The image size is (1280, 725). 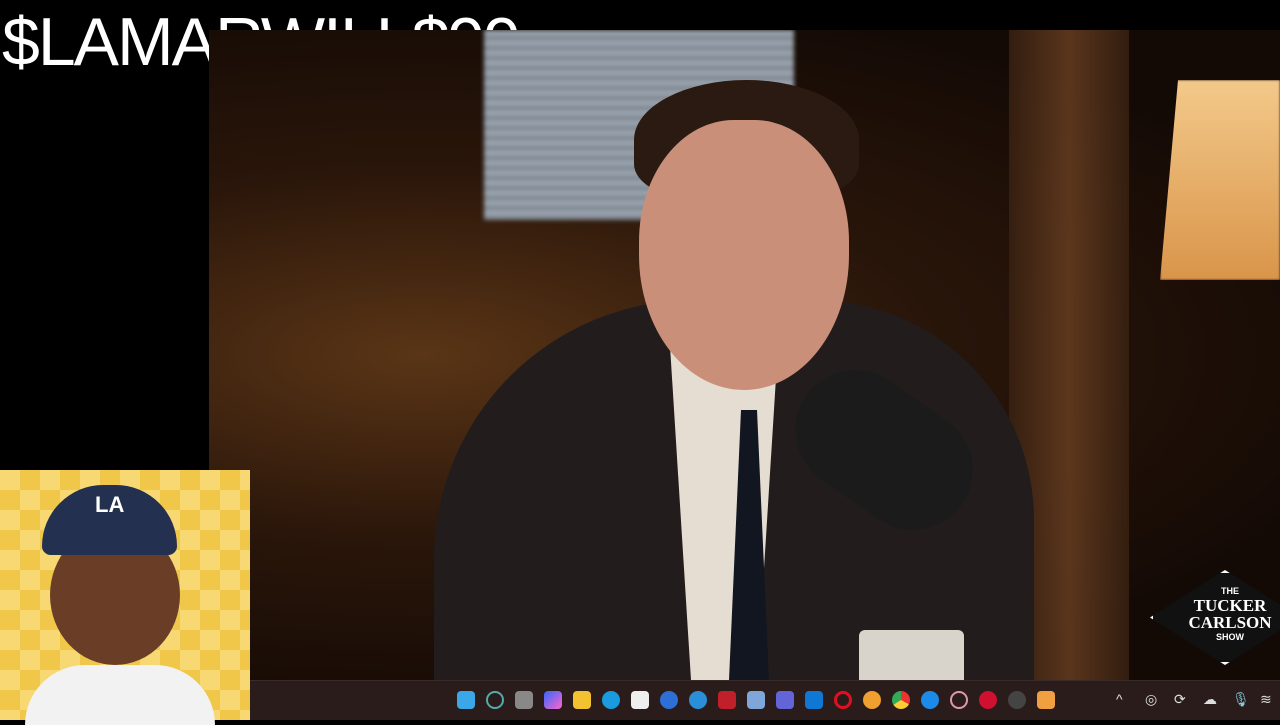 What do you see at coordinates (698, 700) in the screenshot?
I see `help-icon` at bounding box center [698, 700].